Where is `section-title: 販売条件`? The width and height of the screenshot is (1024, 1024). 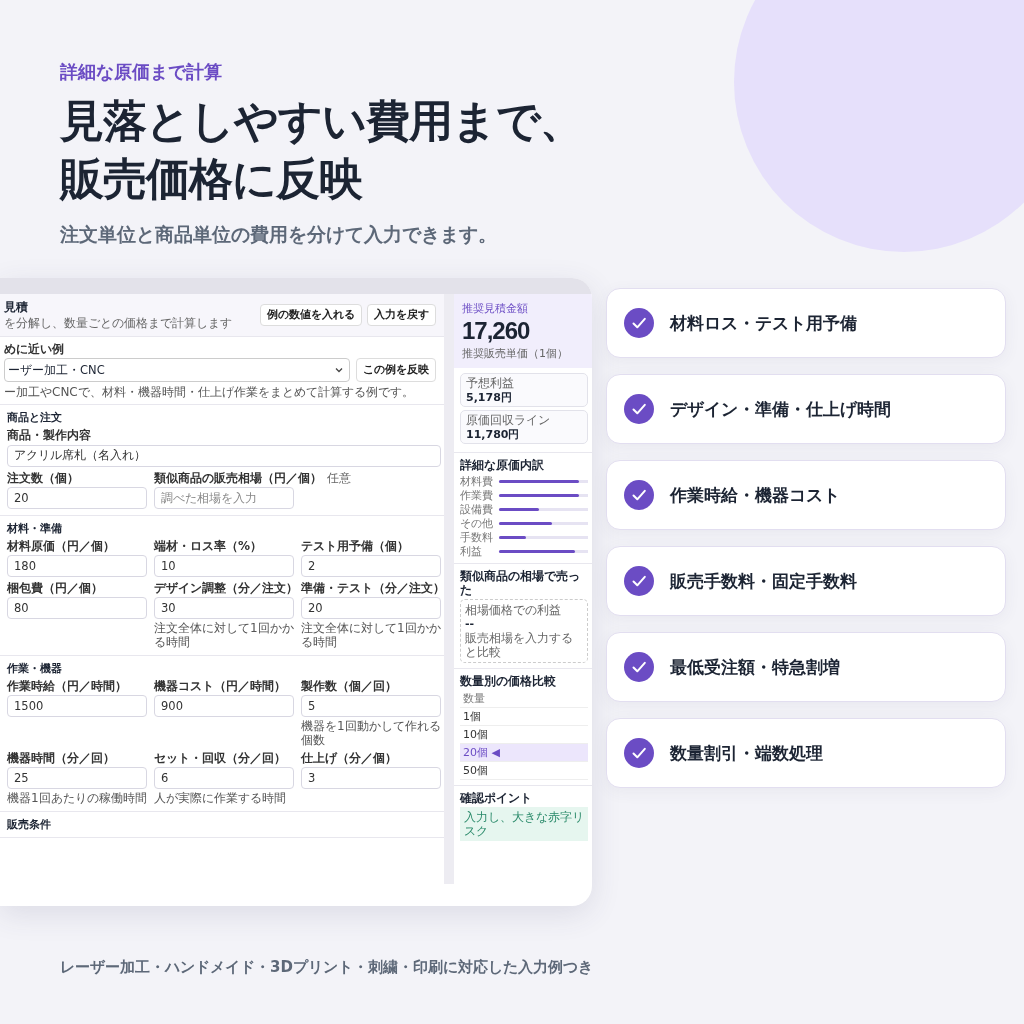 section-title: 販売条件 is located at coordinates (29, 824).